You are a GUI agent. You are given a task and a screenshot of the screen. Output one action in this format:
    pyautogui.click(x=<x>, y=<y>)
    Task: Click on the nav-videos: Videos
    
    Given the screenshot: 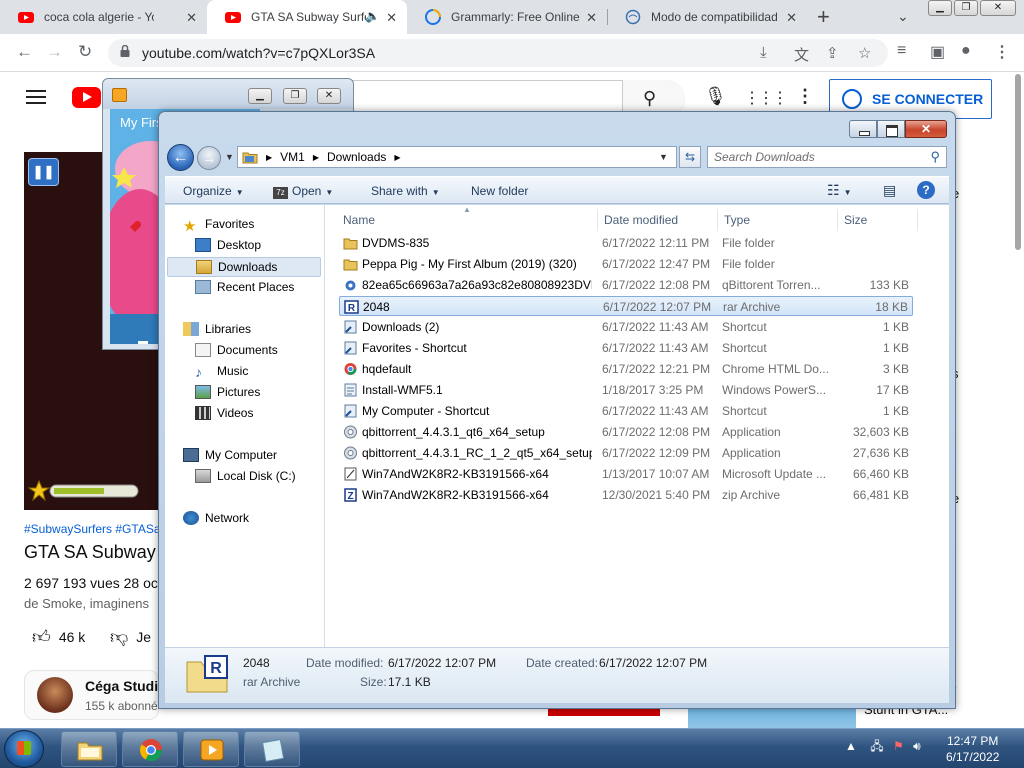 What is the action you would take?
    pyautogui.click(x=224, y=413)
    